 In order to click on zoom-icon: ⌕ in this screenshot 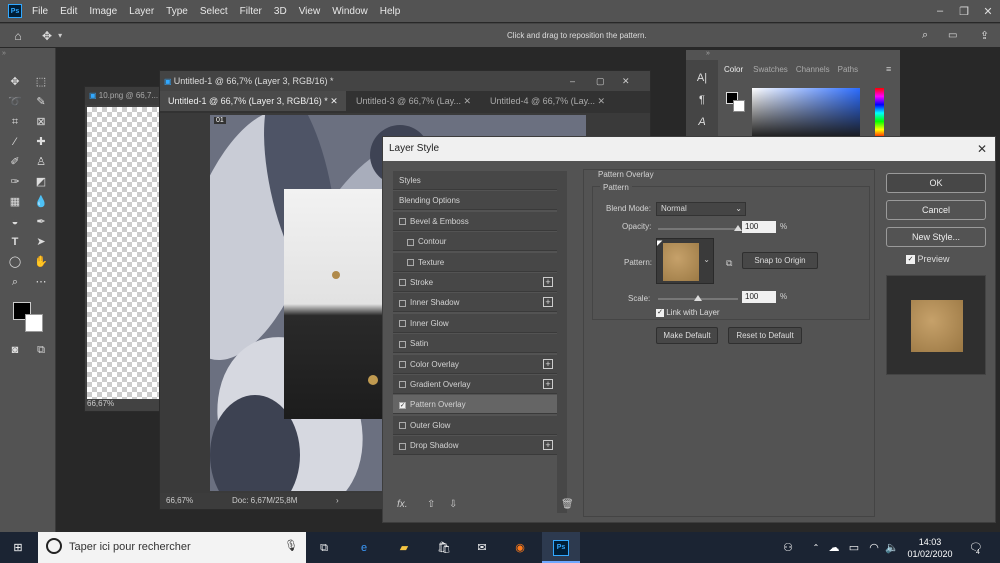, I will do `click(15, 282)`.